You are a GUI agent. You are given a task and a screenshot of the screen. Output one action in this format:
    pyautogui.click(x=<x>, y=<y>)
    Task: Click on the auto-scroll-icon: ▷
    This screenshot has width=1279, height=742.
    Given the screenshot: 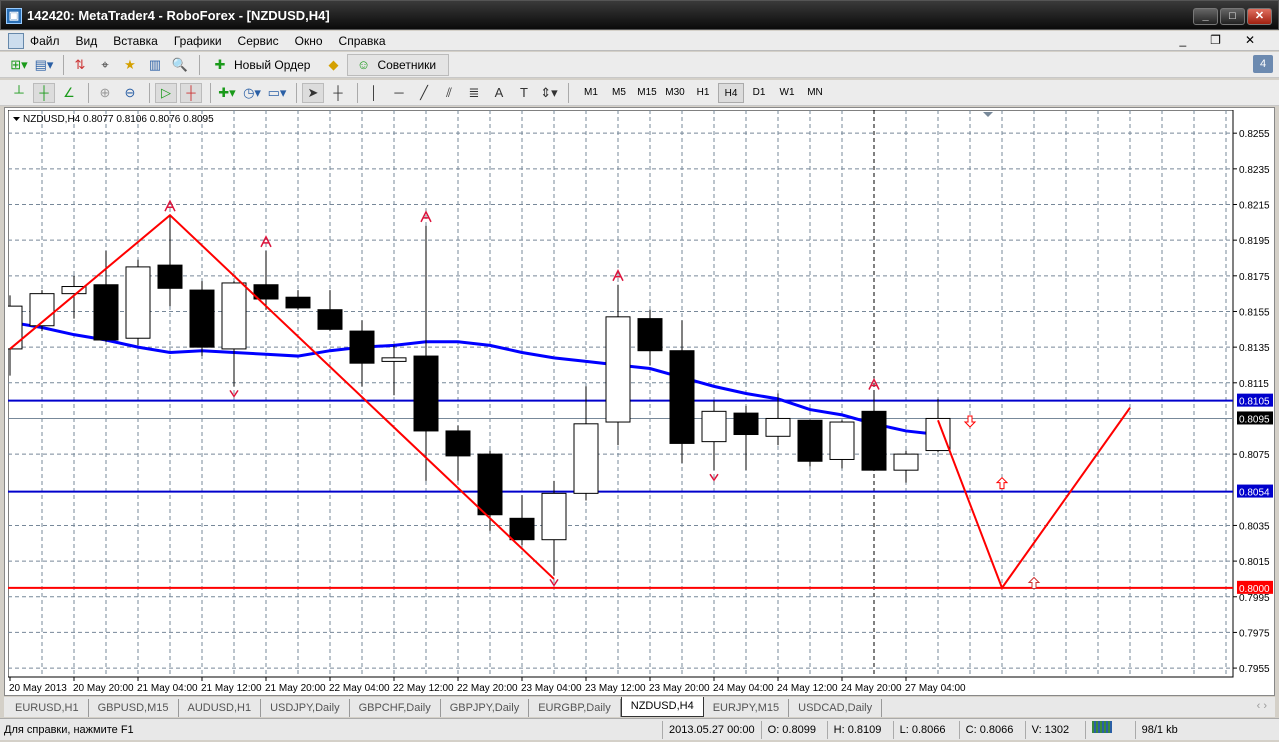 What is the action you would take?
    pyautogui.click(x=166, y=92)
    